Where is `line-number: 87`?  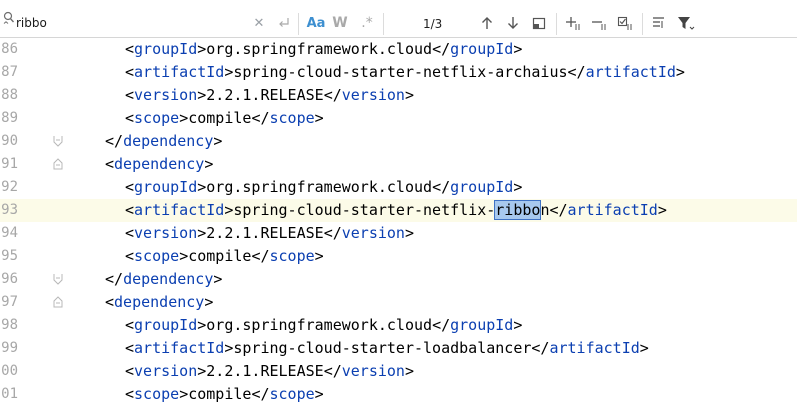
line-number: 87 is located at coordinates (9, 72).